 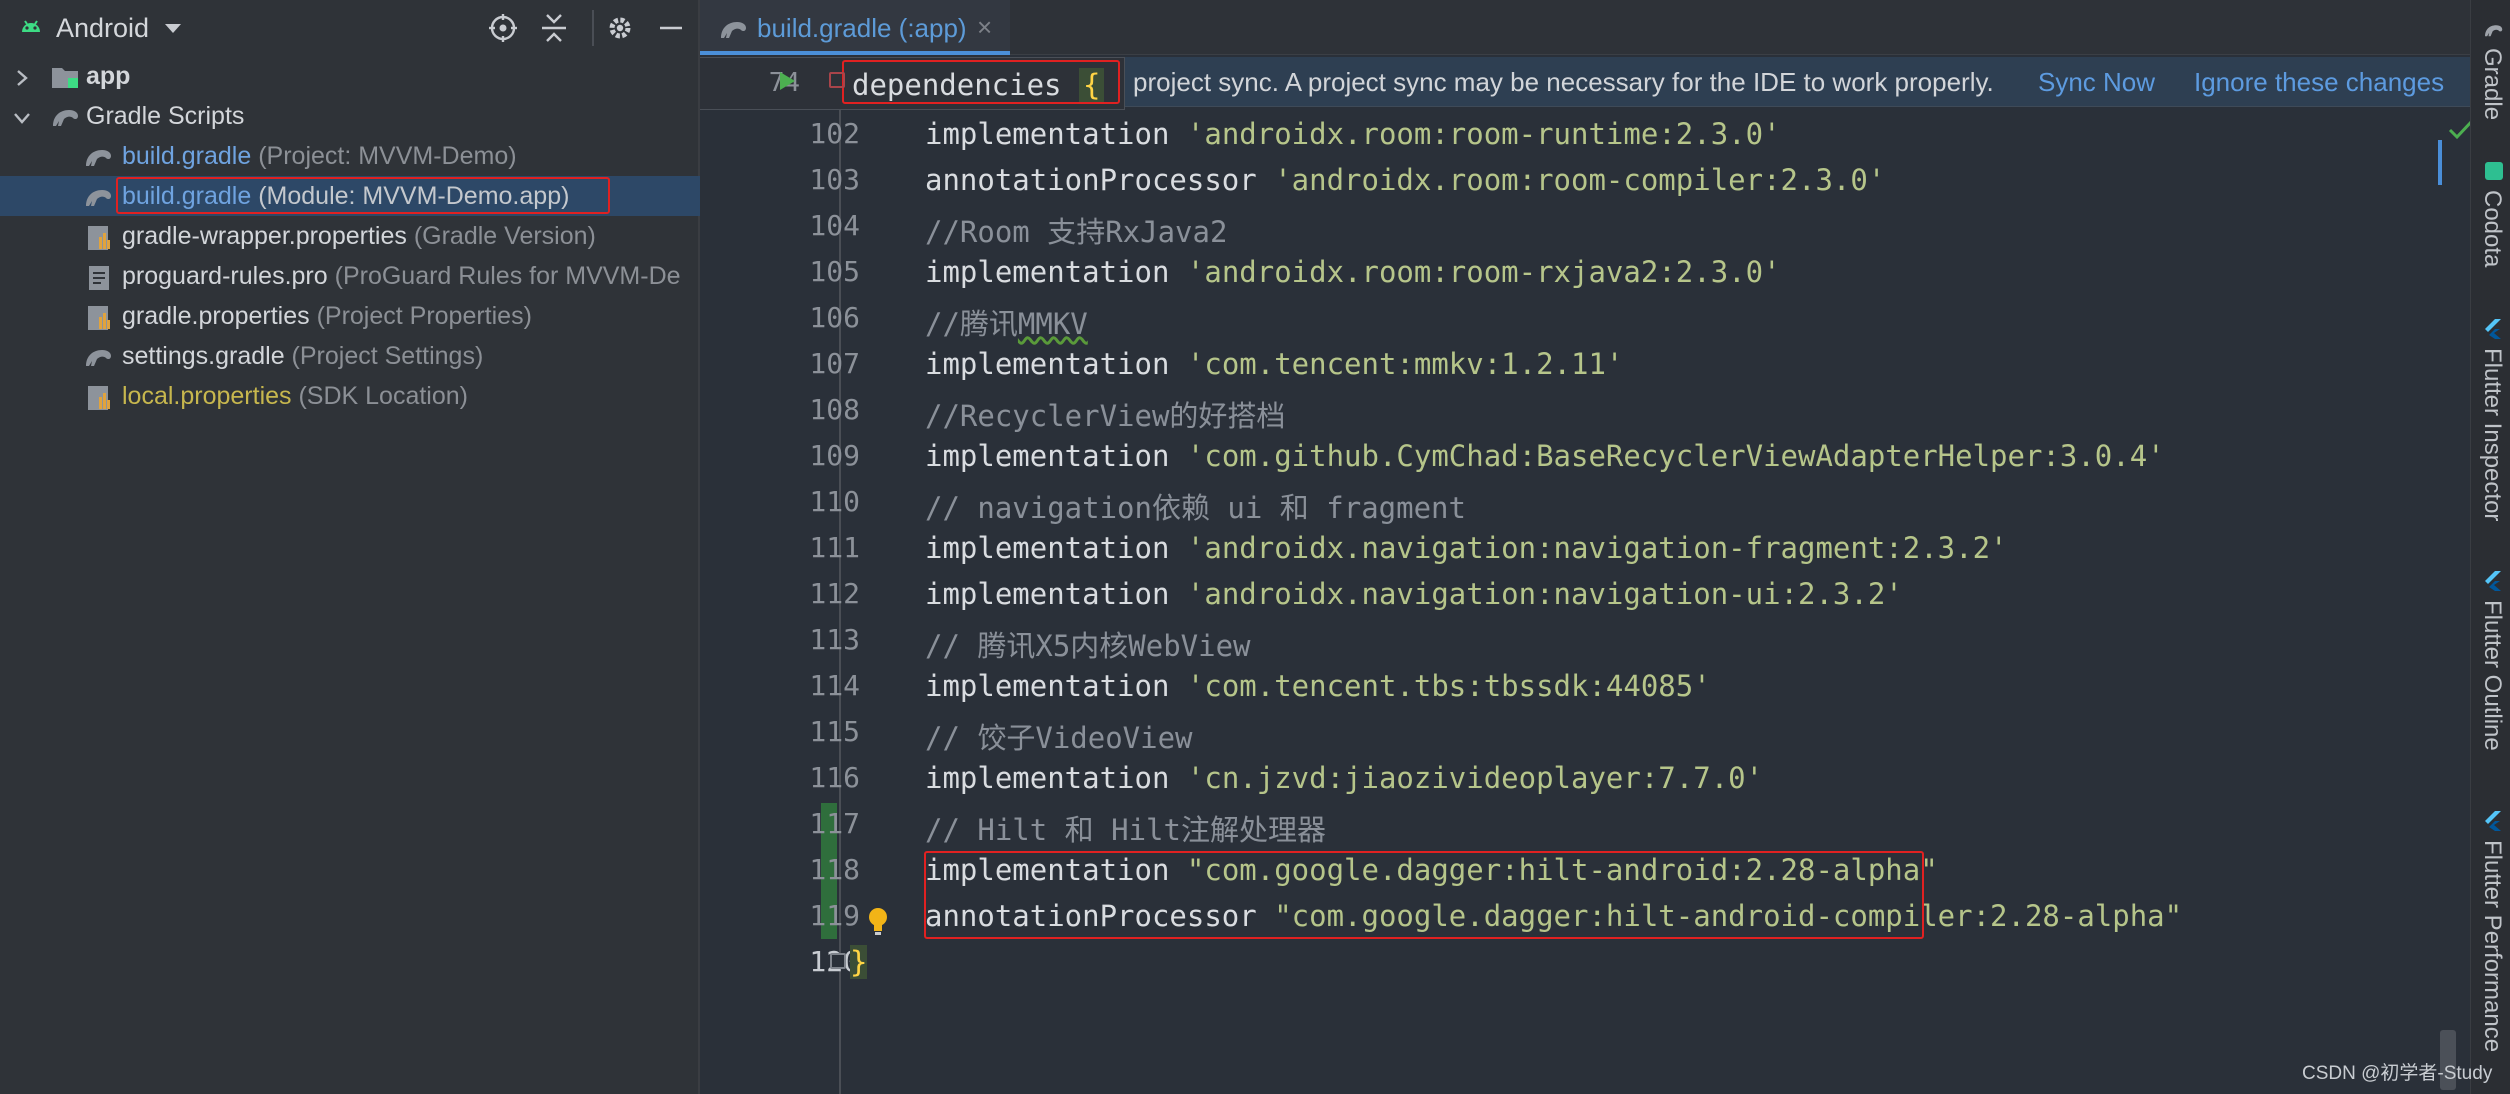 What do you see at coordinates (65, 77) in the screenshot?
I see `folder-icon` at bounding box center [65, 77].